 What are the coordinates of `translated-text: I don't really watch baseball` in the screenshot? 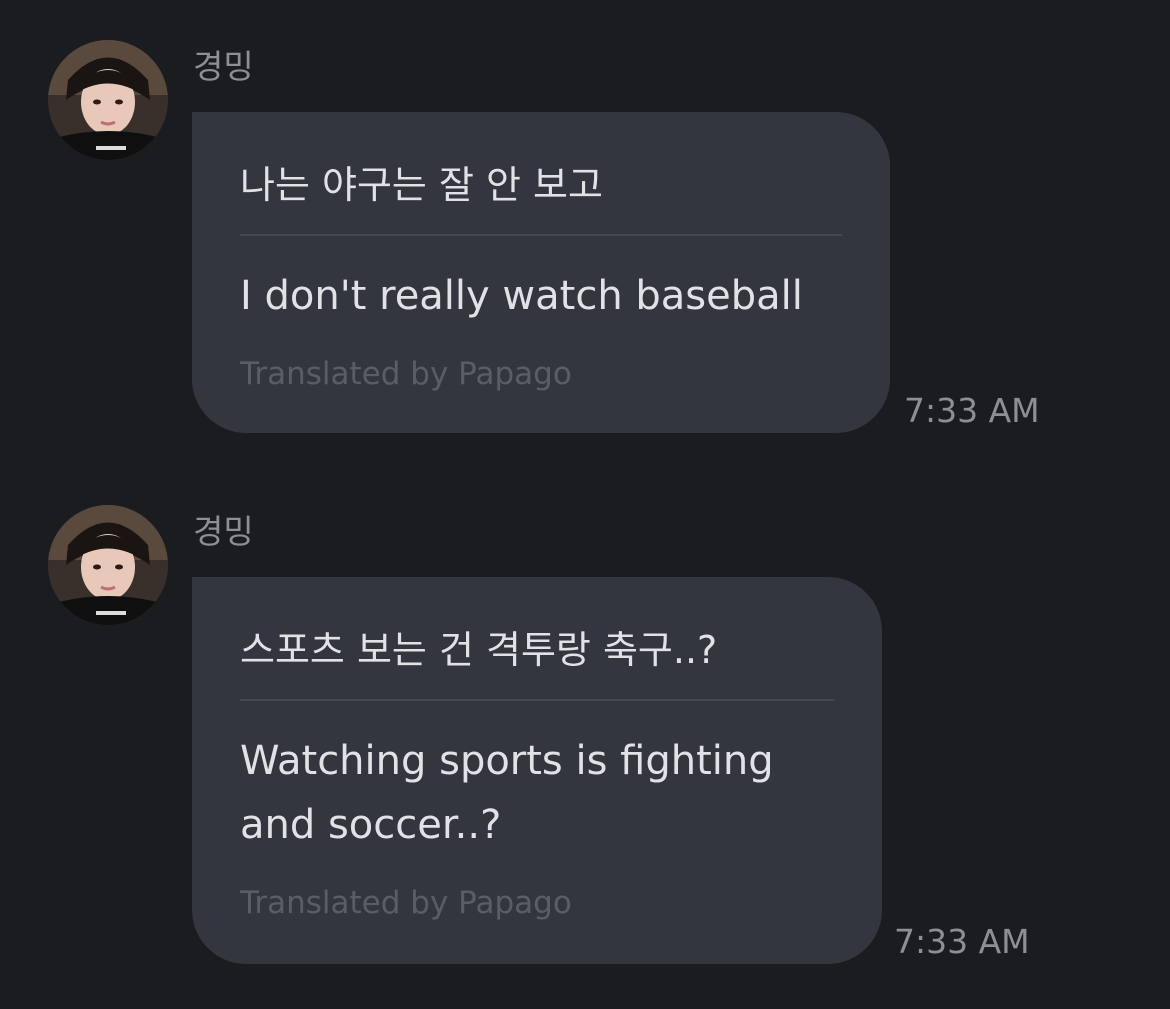 It's located at (521, 296).